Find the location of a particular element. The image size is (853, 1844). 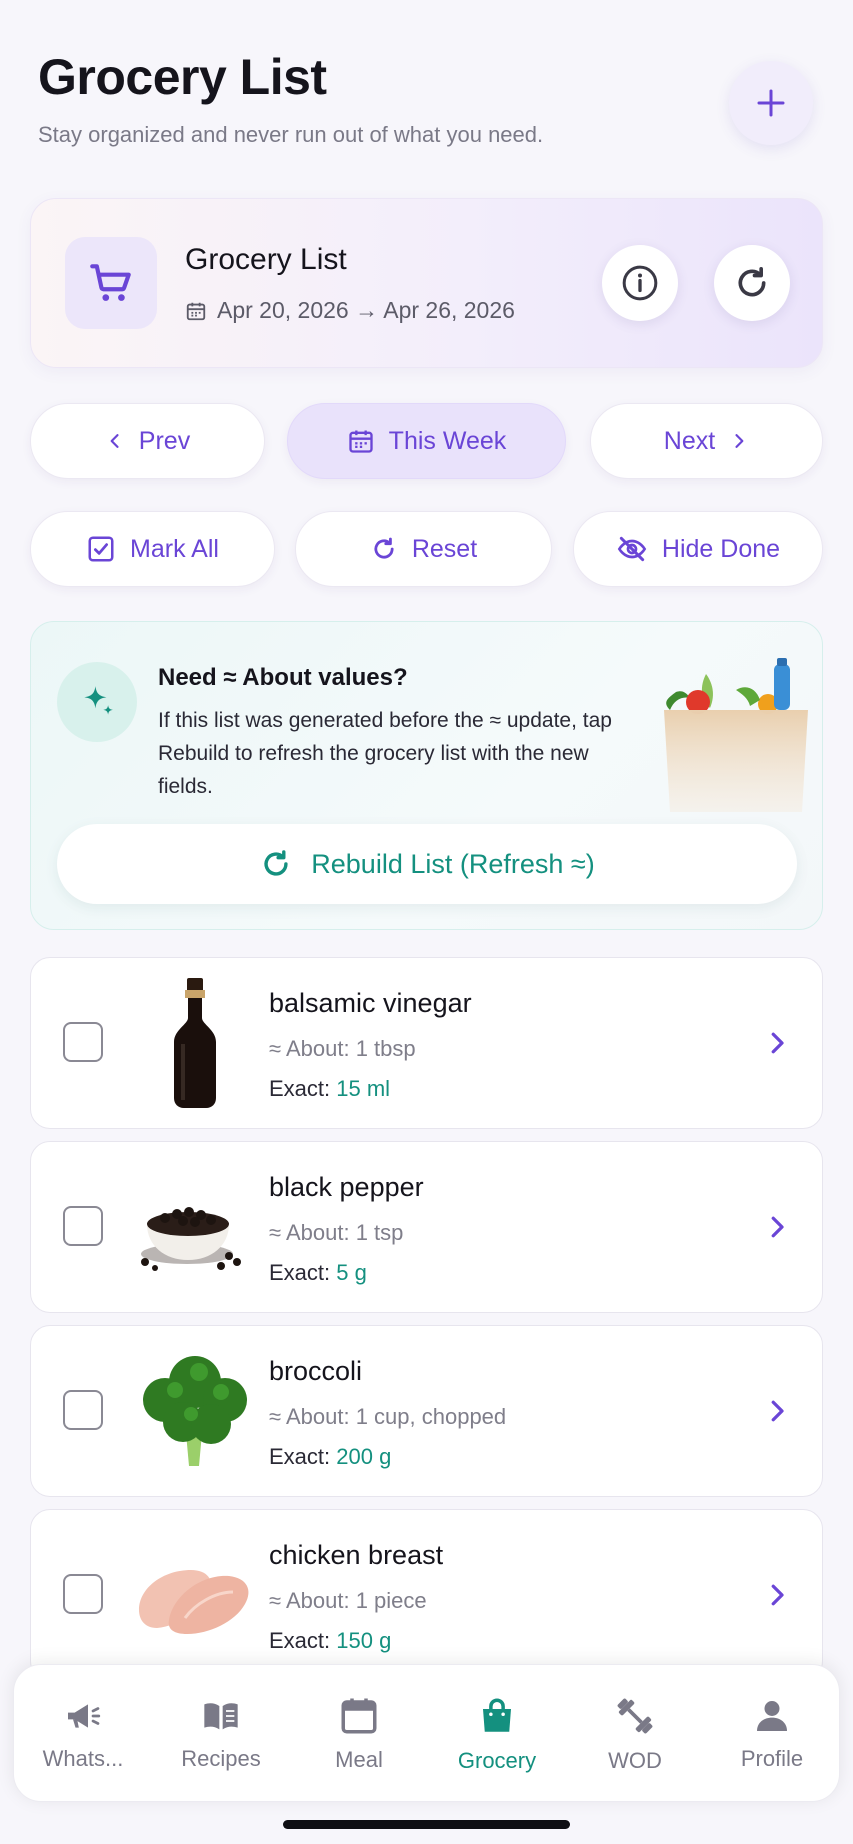

info-button is located at coordinates (640, 283).